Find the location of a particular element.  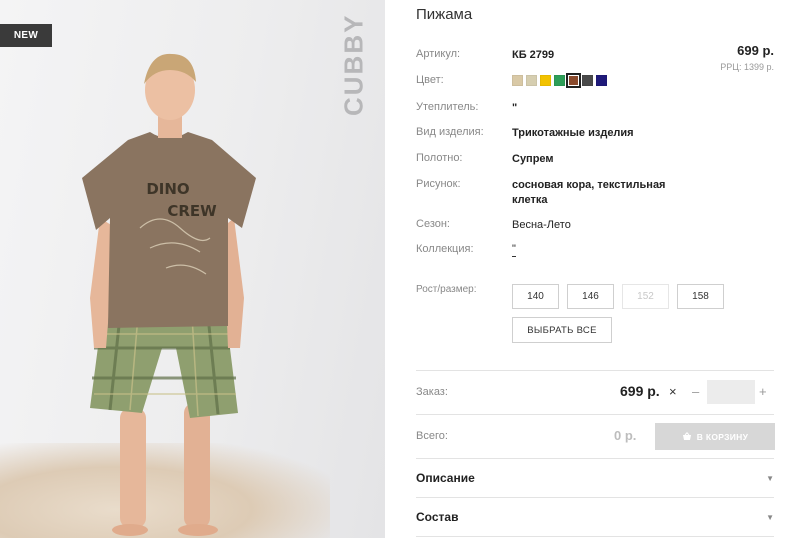

spec-label: Артикул: is located at coordinates (438, 54).